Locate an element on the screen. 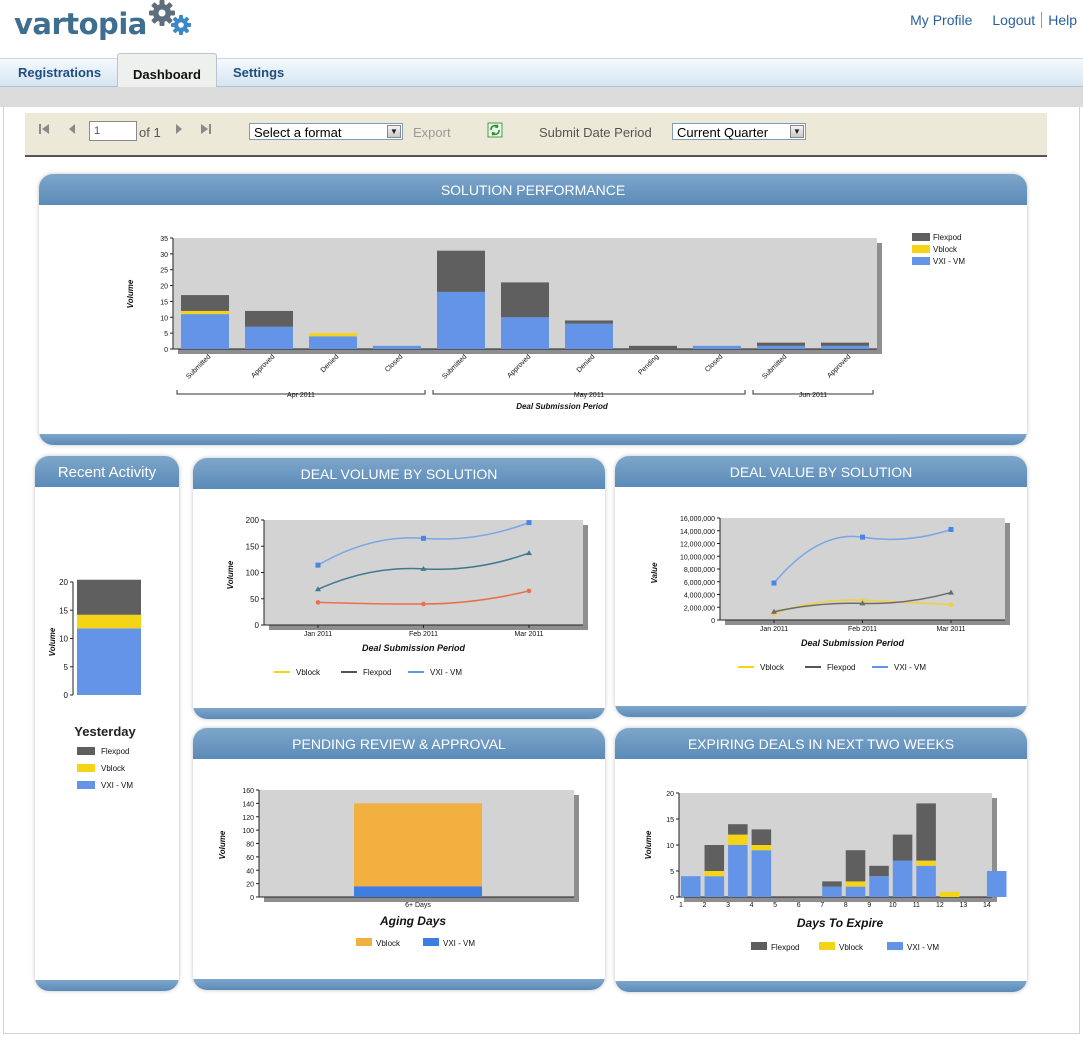 The width and height of the screenshot is (1083, 1042). y-tick-label: 16,000,000 is located at coordinates (697, 519).